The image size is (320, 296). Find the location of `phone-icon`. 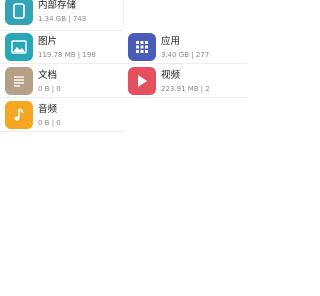

phone-icon is located at coordinates (19, 12).